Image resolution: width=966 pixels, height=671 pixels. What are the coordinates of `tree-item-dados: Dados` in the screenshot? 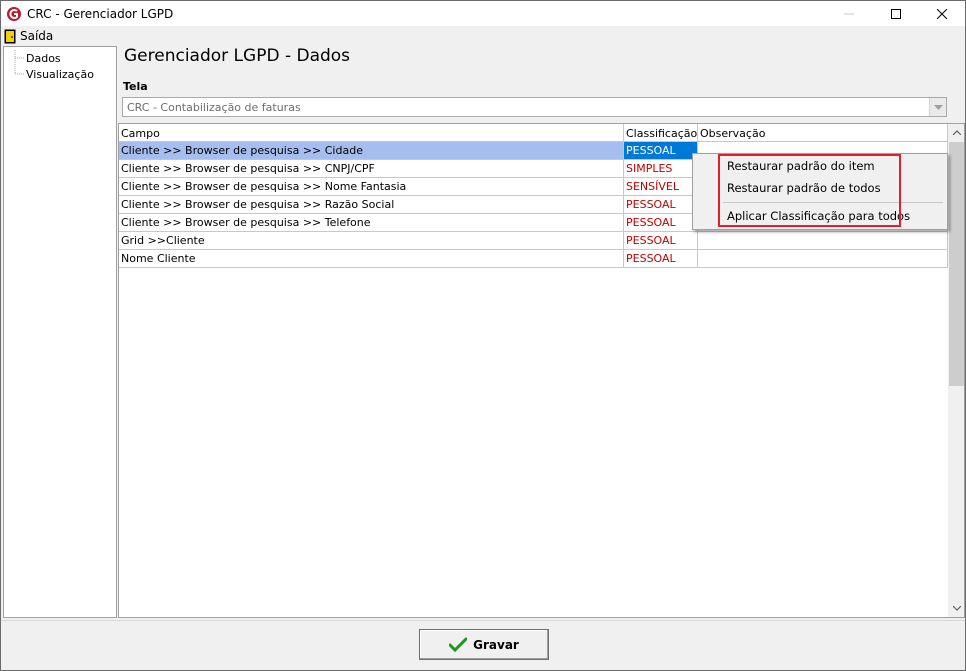 It's located at (32, 58).